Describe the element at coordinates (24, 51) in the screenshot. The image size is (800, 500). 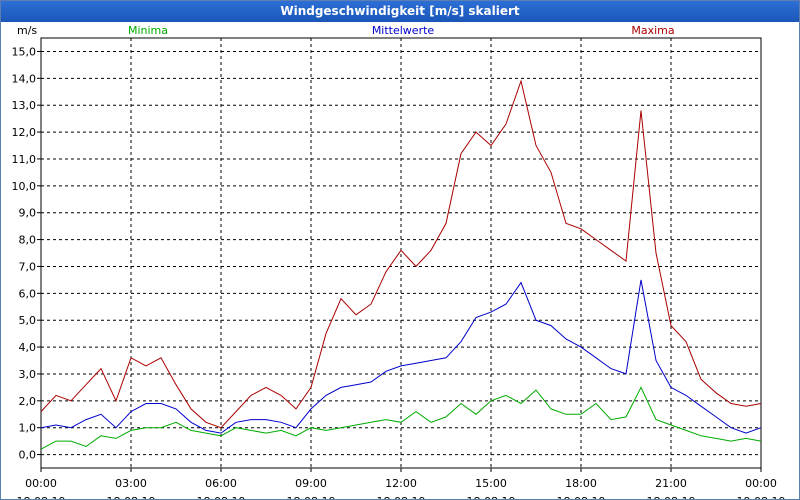
I see `y-tick-label: 15,0` at that location.